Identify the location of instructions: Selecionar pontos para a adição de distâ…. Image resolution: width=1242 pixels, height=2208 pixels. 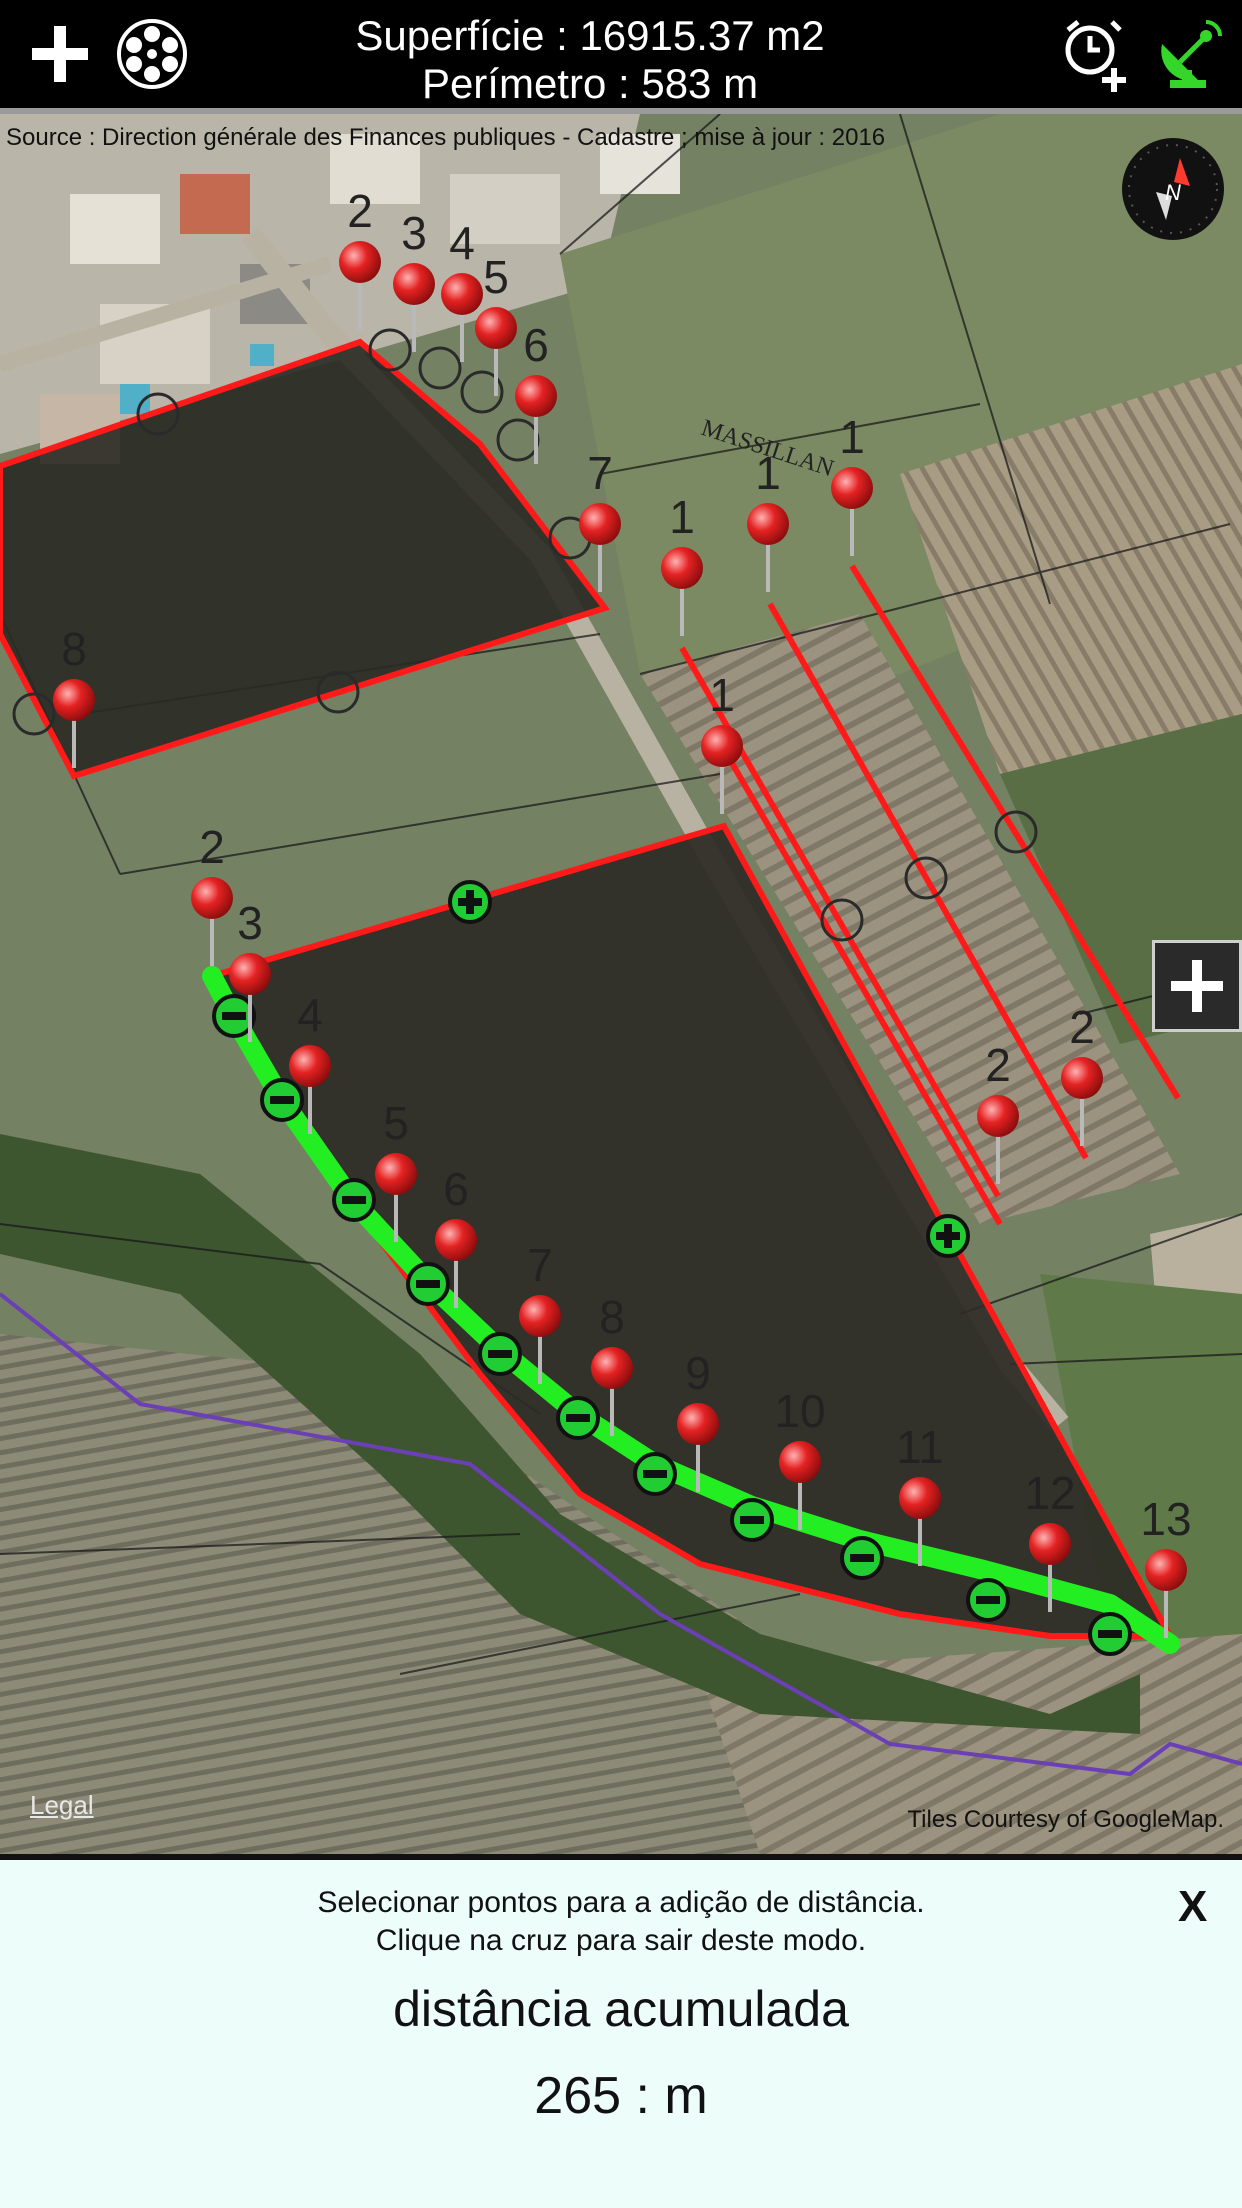
(621, 1922).